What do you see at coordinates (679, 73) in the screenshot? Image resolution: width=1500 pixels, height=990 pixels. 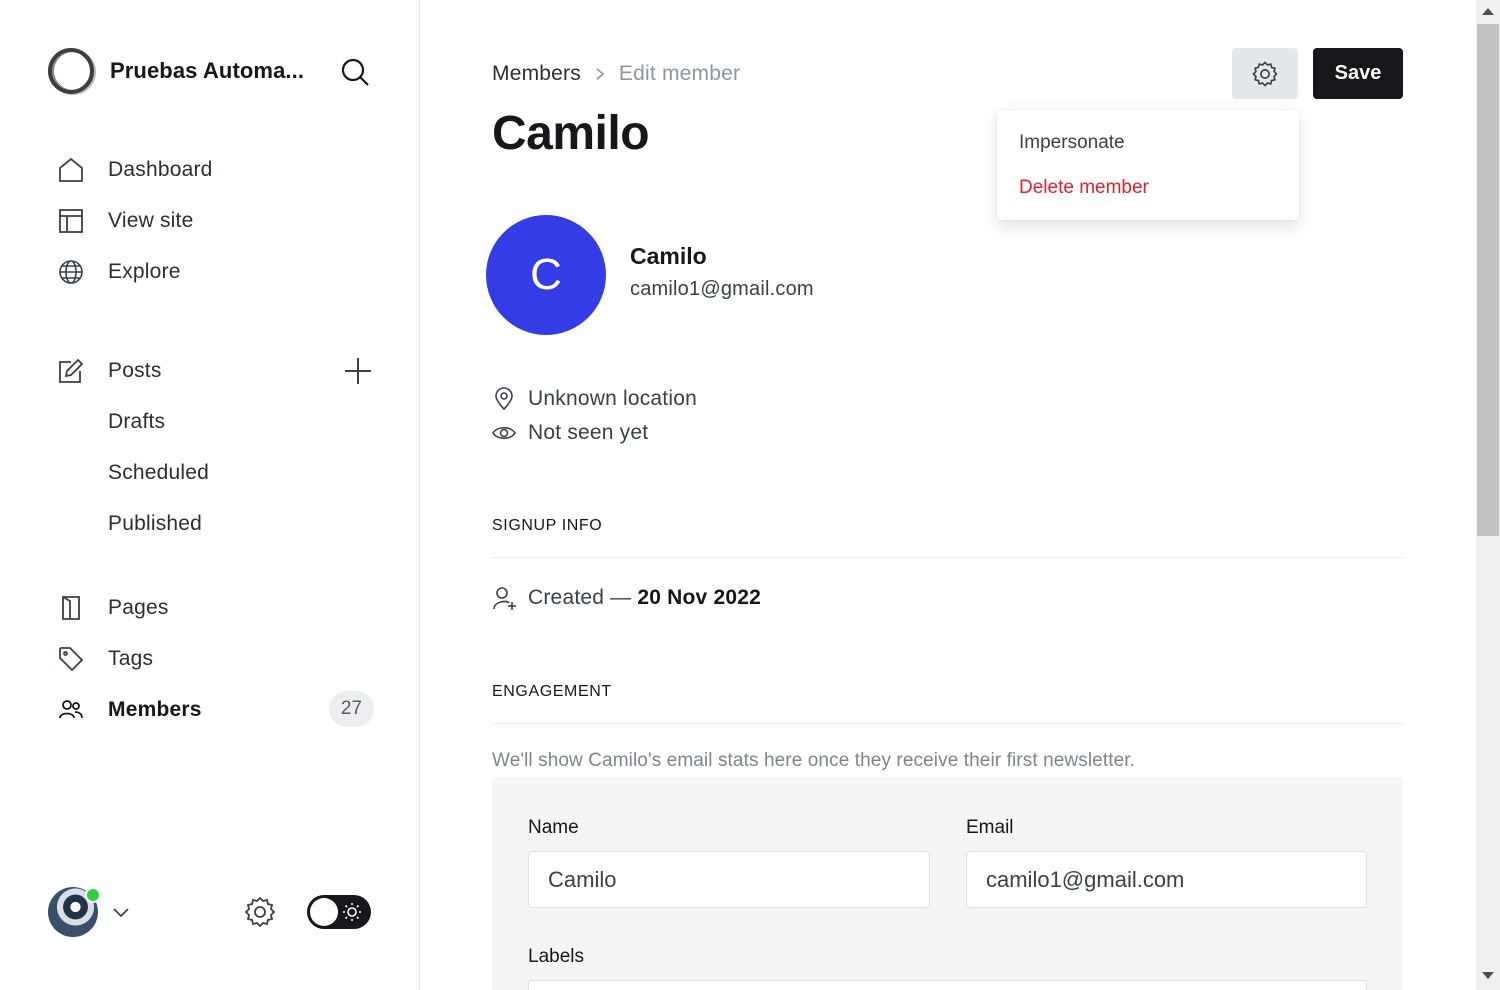 I see `breadcrumb-current: Edit member` at bounding box center [679, 73].